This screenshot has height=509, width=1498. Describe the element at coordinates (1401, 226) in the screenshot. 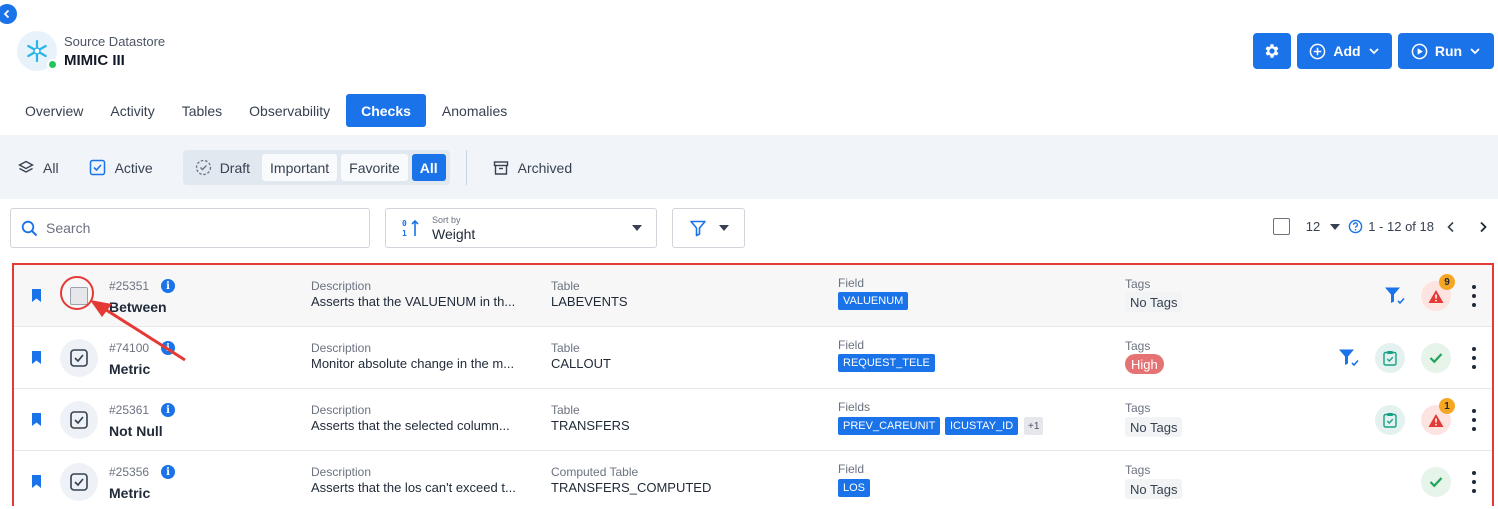

I see `page-range: 1 - 12 of 18` at that location.